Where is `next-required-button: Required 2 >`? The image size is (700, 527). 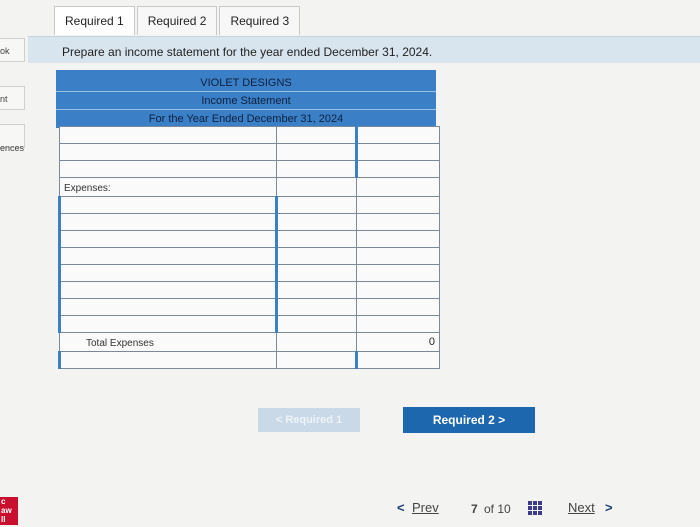
next-required-button: Required 2 > is located at coordinates (469, 420).